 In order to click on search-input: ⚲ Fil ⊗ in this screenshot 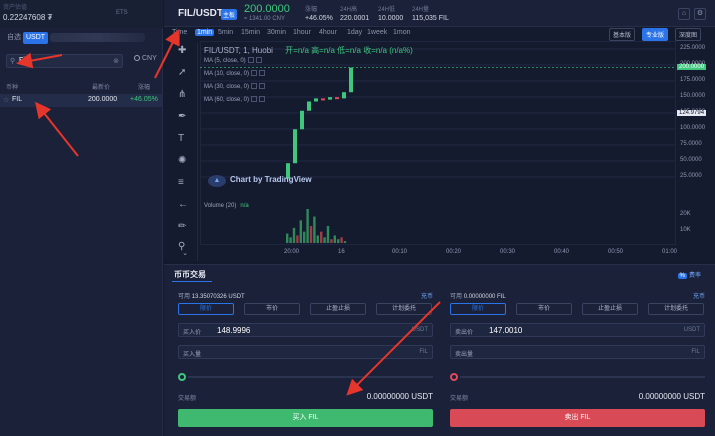, I will do `click(64, 61)`.